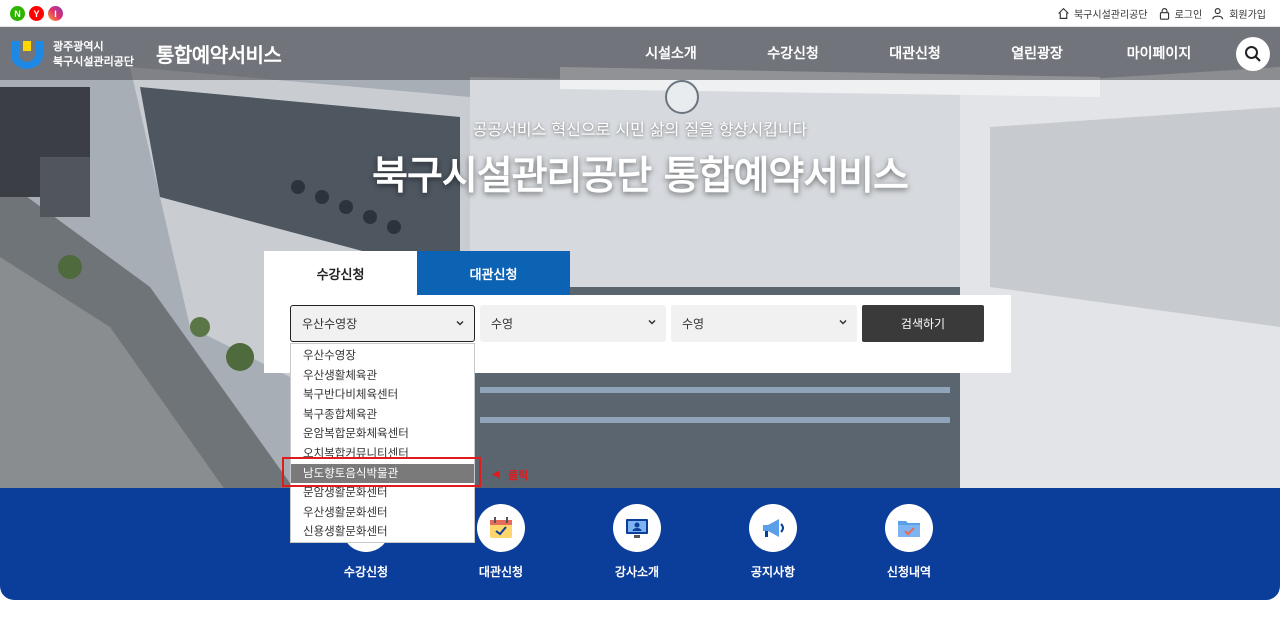 Image resolution: width=1280 pixels, height=623 pixels. What do you see at coordinates (640, 13) in the screenshot?
I see `utility-bar: N Y I 북구시설관리공단 로그인 회원가입` at bounding box center [640, 13].